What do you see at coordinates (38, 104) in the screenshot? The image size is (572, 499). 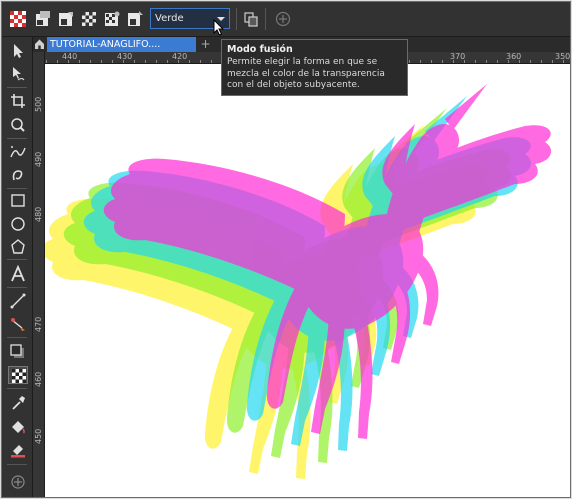 I see `ruler-label: 500` at bounding box center [38, 104].